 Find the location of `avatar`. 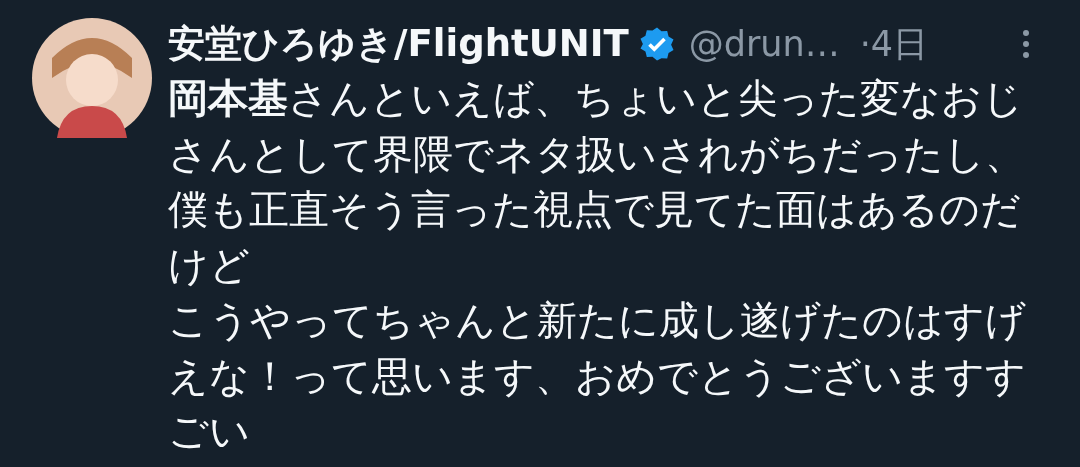

avatar is located at coordinates (92, 78).